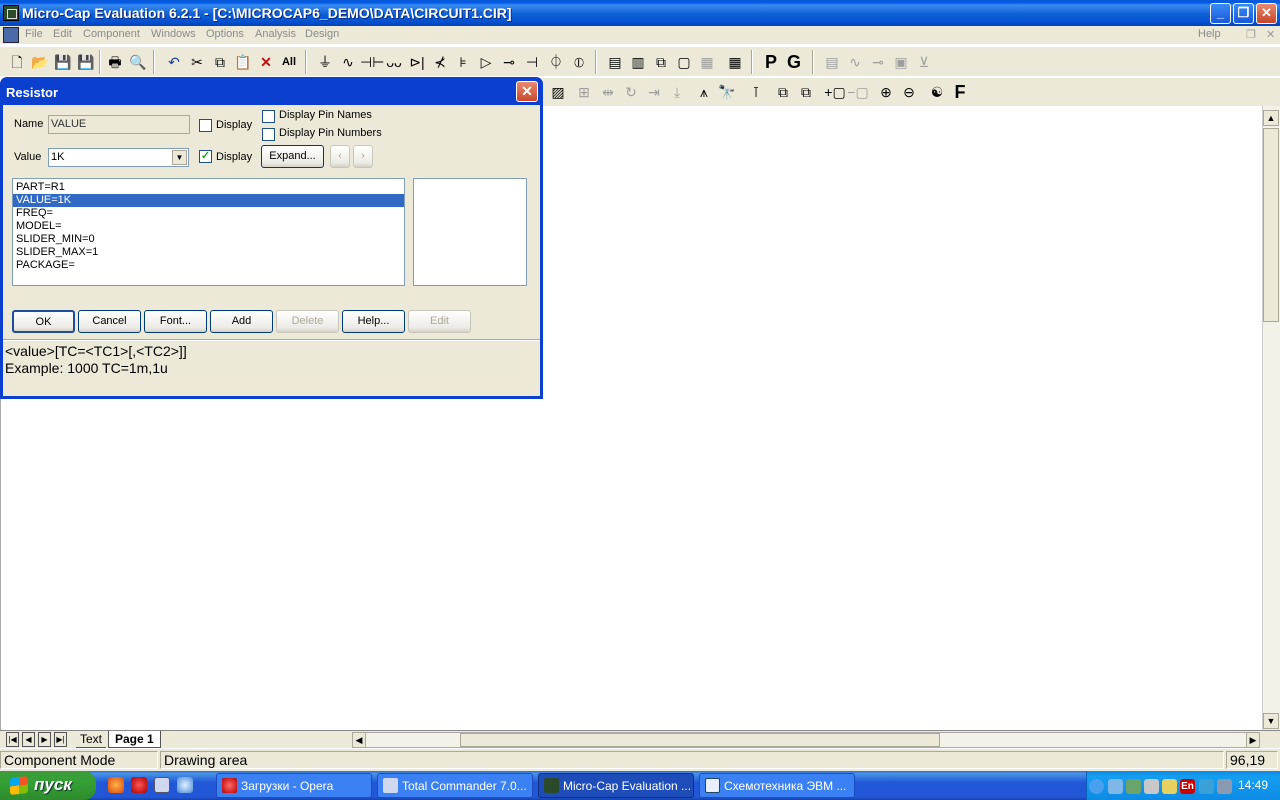 This screenshot has height=800, width=1280. I want to click on window-icon: ▢, so click(684, 62).